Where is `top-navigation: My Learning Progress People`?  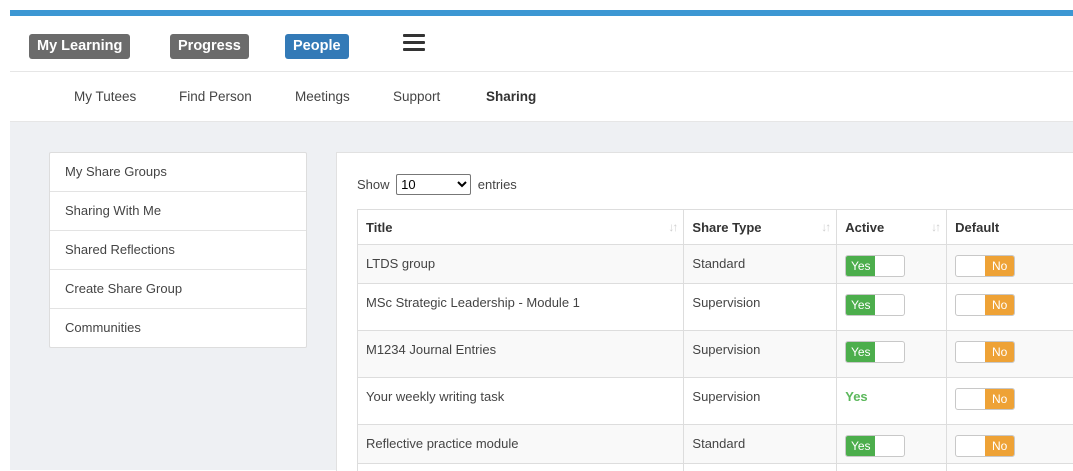
top-navigation: My Learning Progress People is located at coordinates (541, 44).